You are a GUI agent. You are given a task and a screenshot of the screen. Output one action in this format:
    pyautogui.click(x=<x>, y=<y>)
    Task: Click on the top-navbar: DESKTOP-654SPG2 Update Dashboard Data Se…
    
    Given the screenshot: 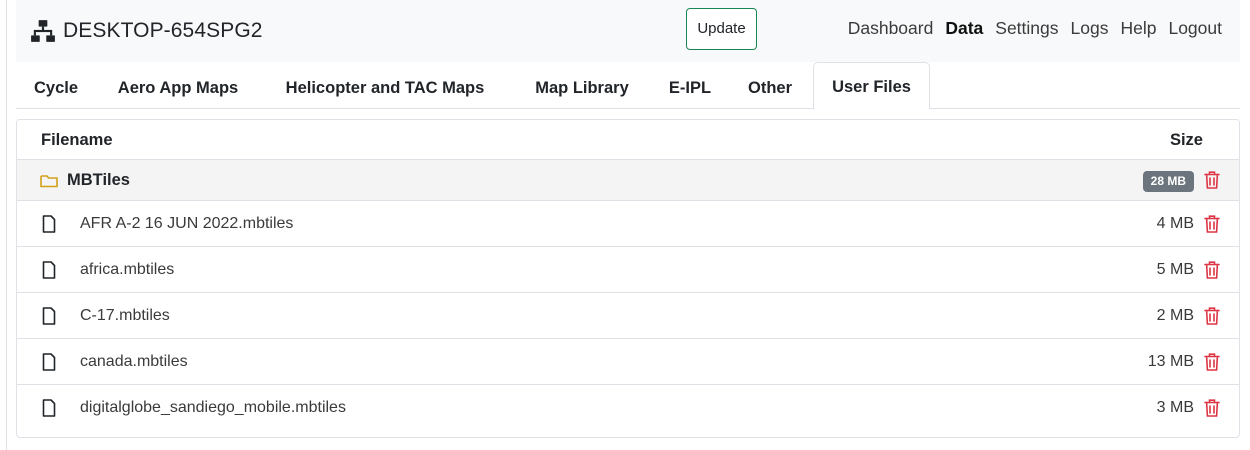 What is the action you would take?
    pyautogui.click(x=628, y=31)
    